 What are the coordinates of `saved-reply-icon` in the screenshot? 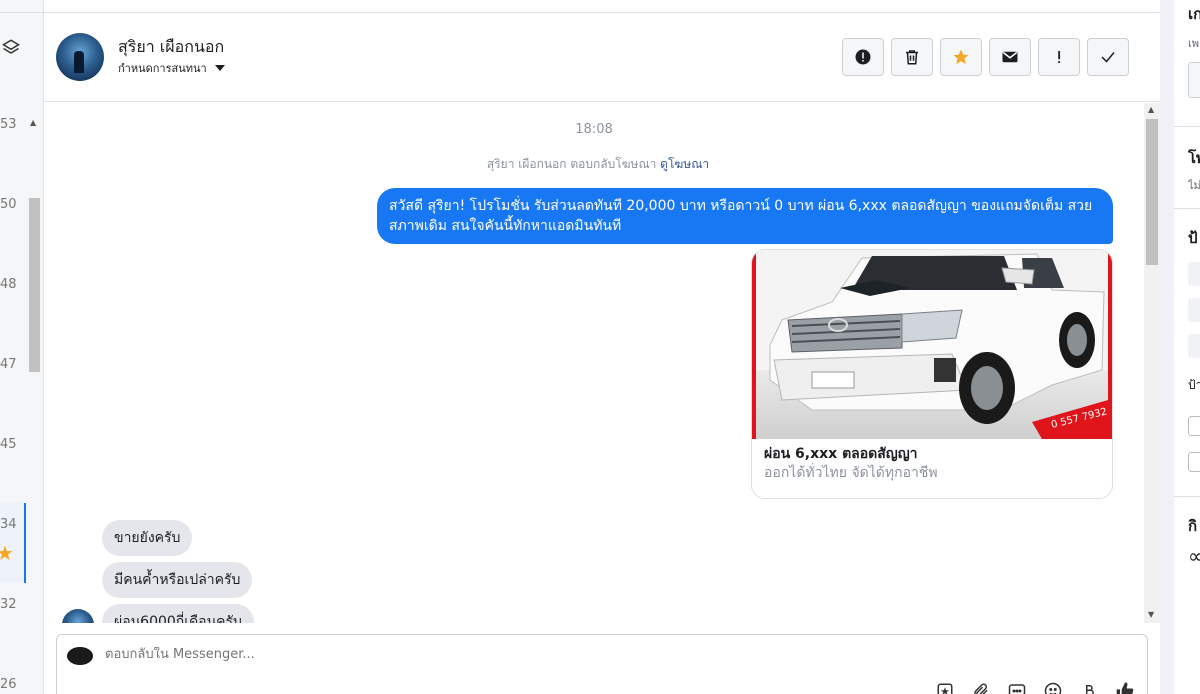 It's located at (945, 687).